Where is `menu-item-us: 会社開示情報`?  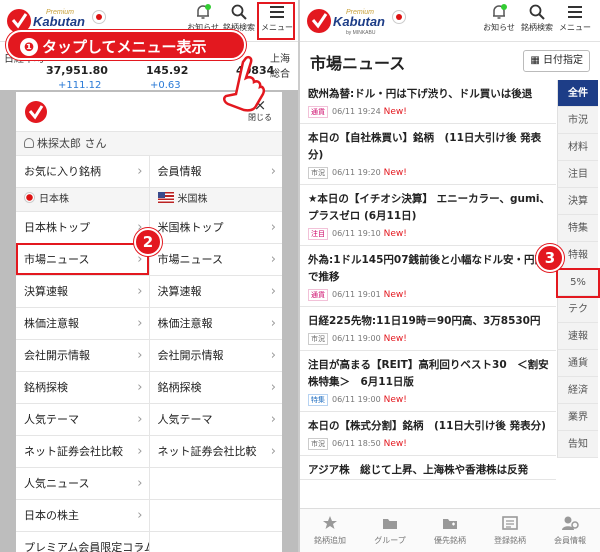
menu-item-us: 会社開示情報 is located at coordinates (215, 355).